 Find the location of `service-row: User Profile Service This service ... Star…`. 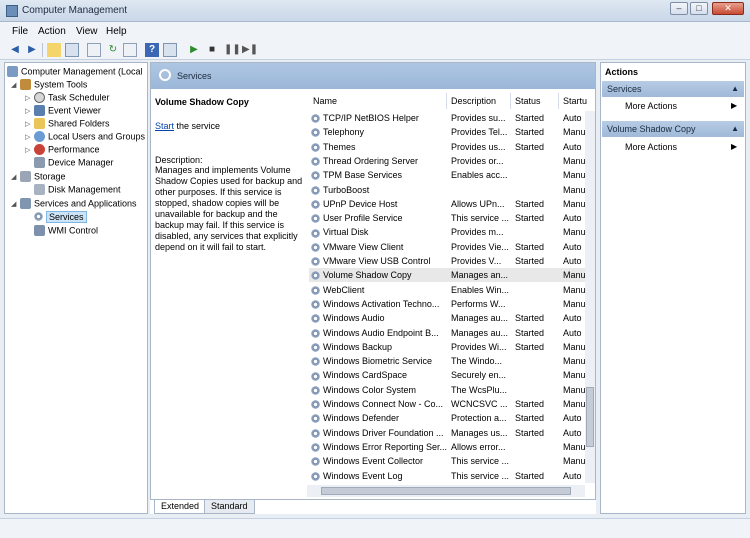

service-row: User Profile Service This service ... Star… is located at coordinates (448, 218).